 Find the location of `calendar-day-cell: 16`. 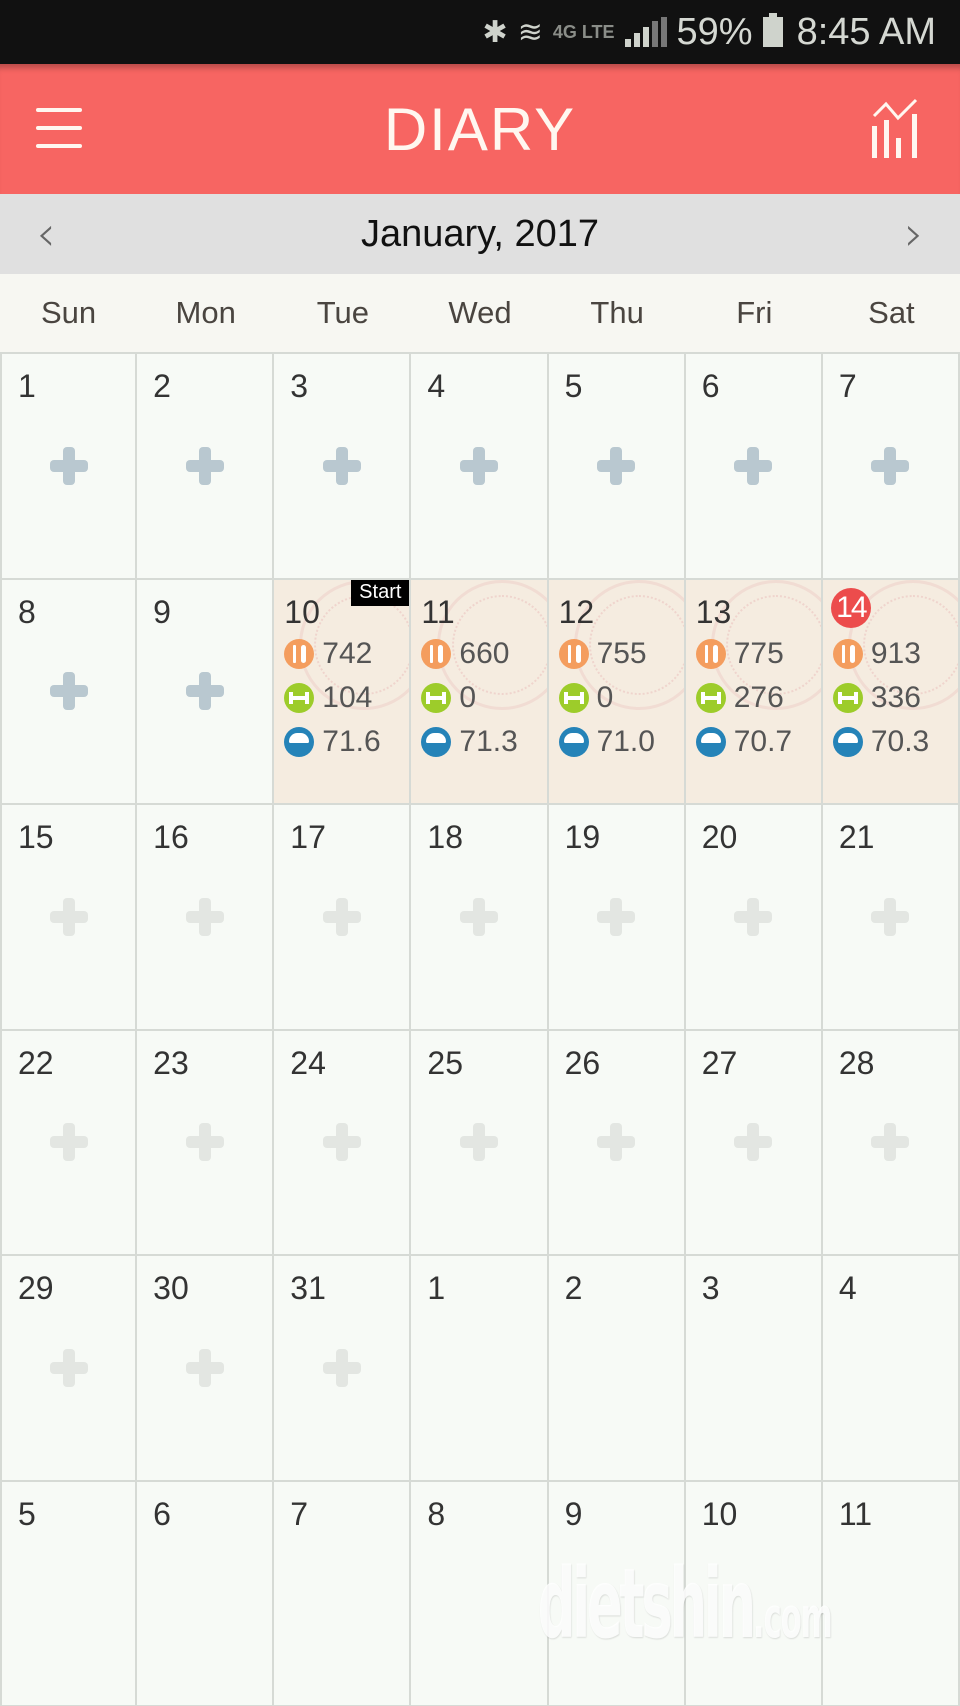

calendar-day-cell: 16 is located at coordinates (206, 918).